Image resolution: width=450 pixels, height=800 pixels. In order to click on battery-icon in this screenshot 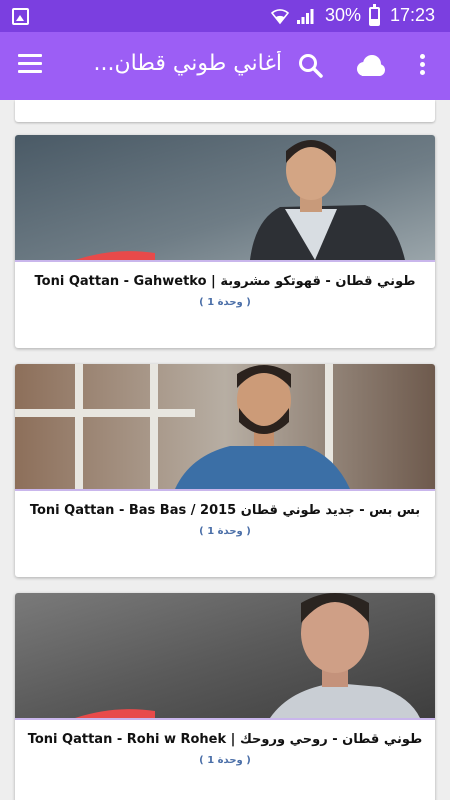, I will do `click(374, 15)`.